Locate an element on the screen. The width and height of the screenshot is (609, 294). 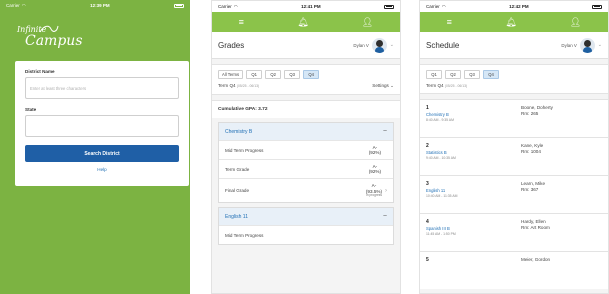
teacher-name: Hardy, Ellen is located at coordinates (533, 221).